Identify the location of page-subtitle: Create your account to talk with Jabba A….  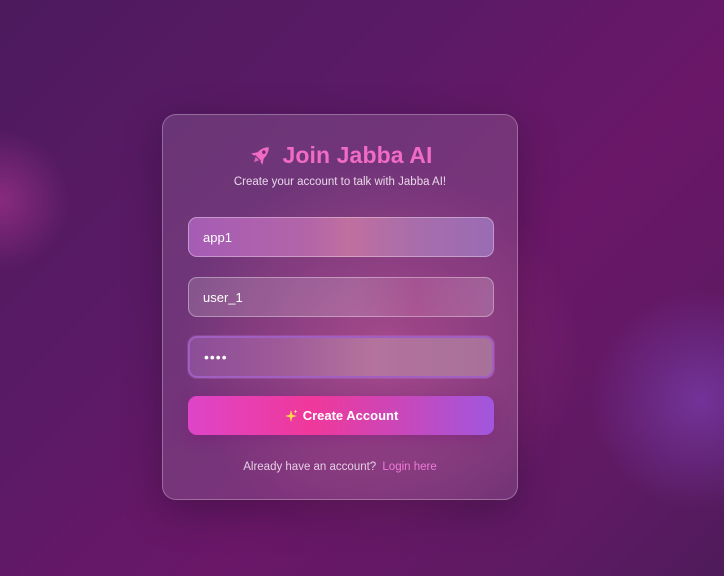
(340, 182).